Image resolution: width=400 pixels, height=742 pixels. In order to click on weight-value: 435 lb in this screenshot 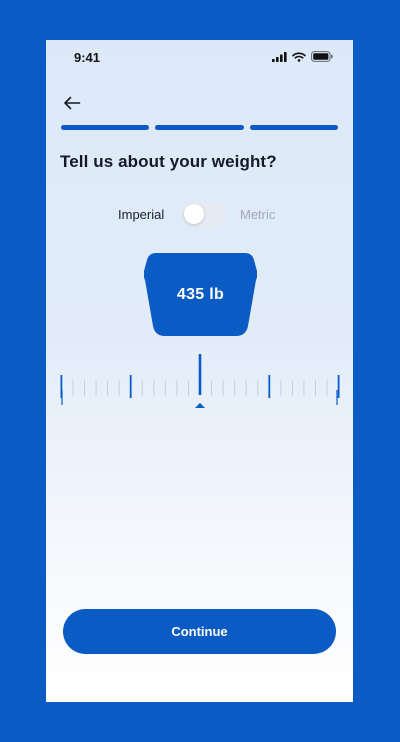, I will do `click(200, 294)`.